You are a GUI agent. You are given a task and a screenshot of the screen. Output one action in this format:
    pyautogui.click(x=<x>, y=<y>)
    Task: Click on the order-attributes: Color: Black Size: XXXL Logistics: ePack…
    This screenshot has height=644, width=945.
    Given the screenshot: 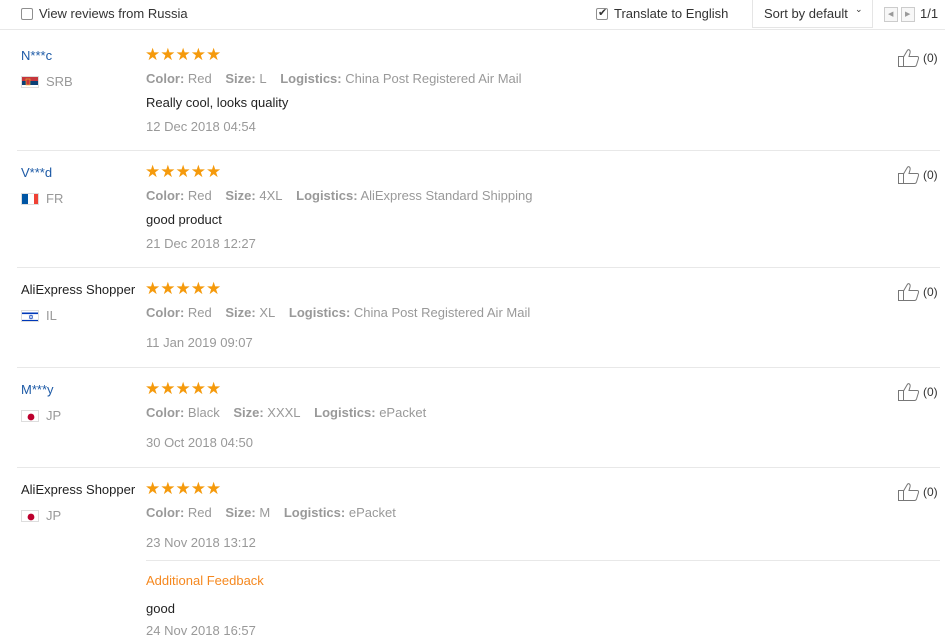 What is the action you would take?
    pyautogui.click(x=286, y=412)
    